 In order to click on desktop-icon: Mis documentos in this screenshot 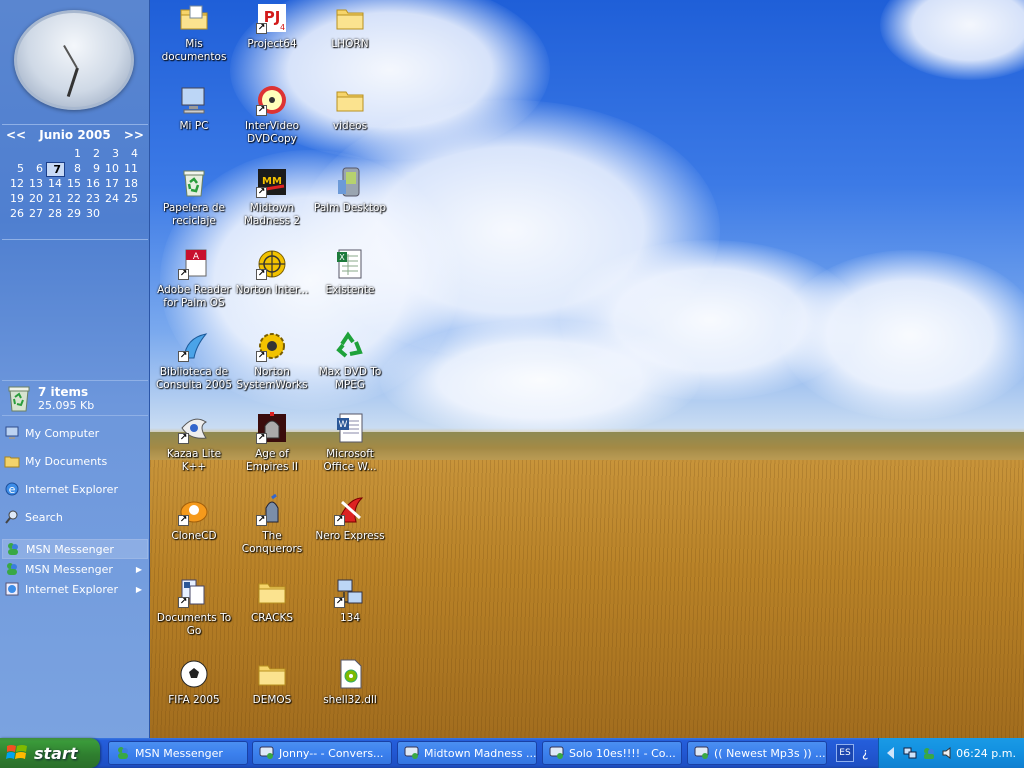, I will do `click(194, 38)`.